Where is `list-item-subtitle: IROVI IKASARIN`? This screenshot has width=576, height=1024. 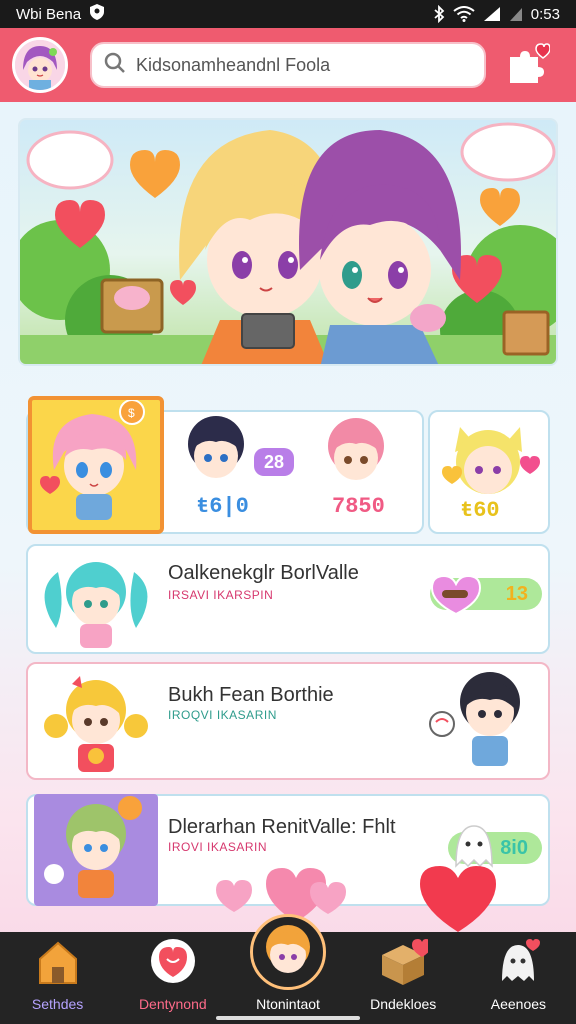 list-item-subtitle: IROVI IKASARIN is located at coordinates (218, 847).